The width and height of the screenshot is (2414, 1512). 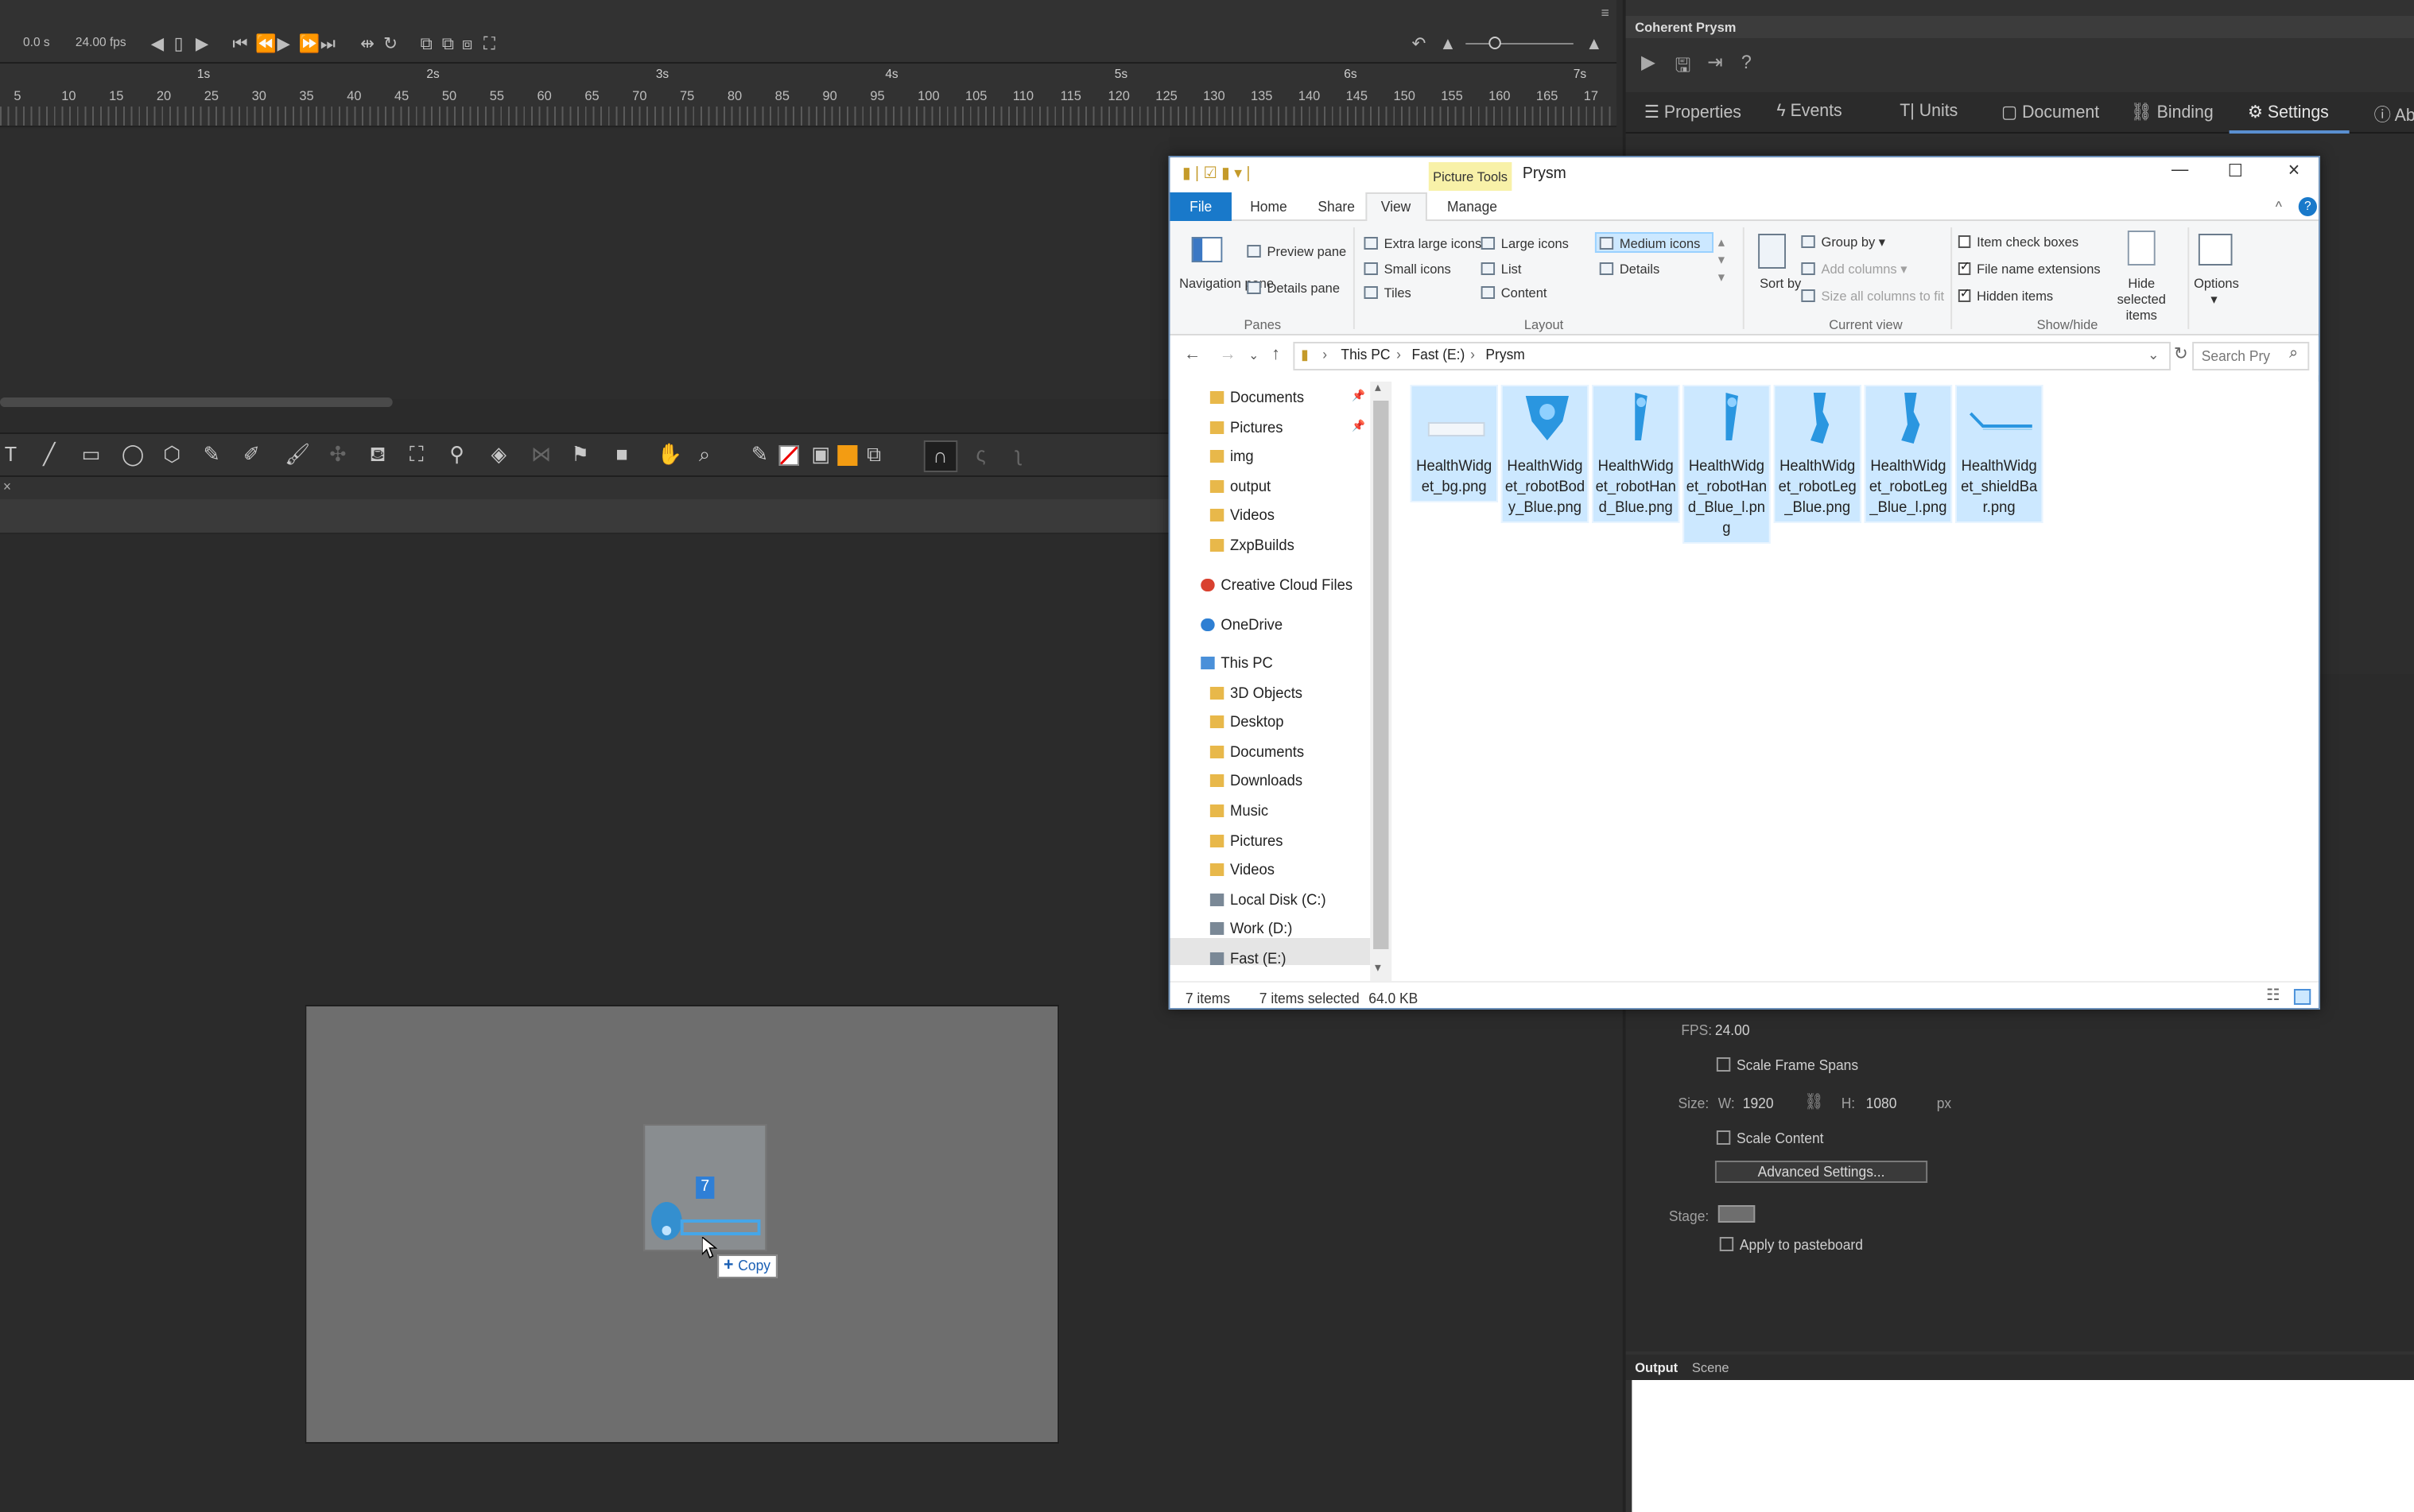 I want to click on minimize-icon: —, so click(x=2180, y=171).